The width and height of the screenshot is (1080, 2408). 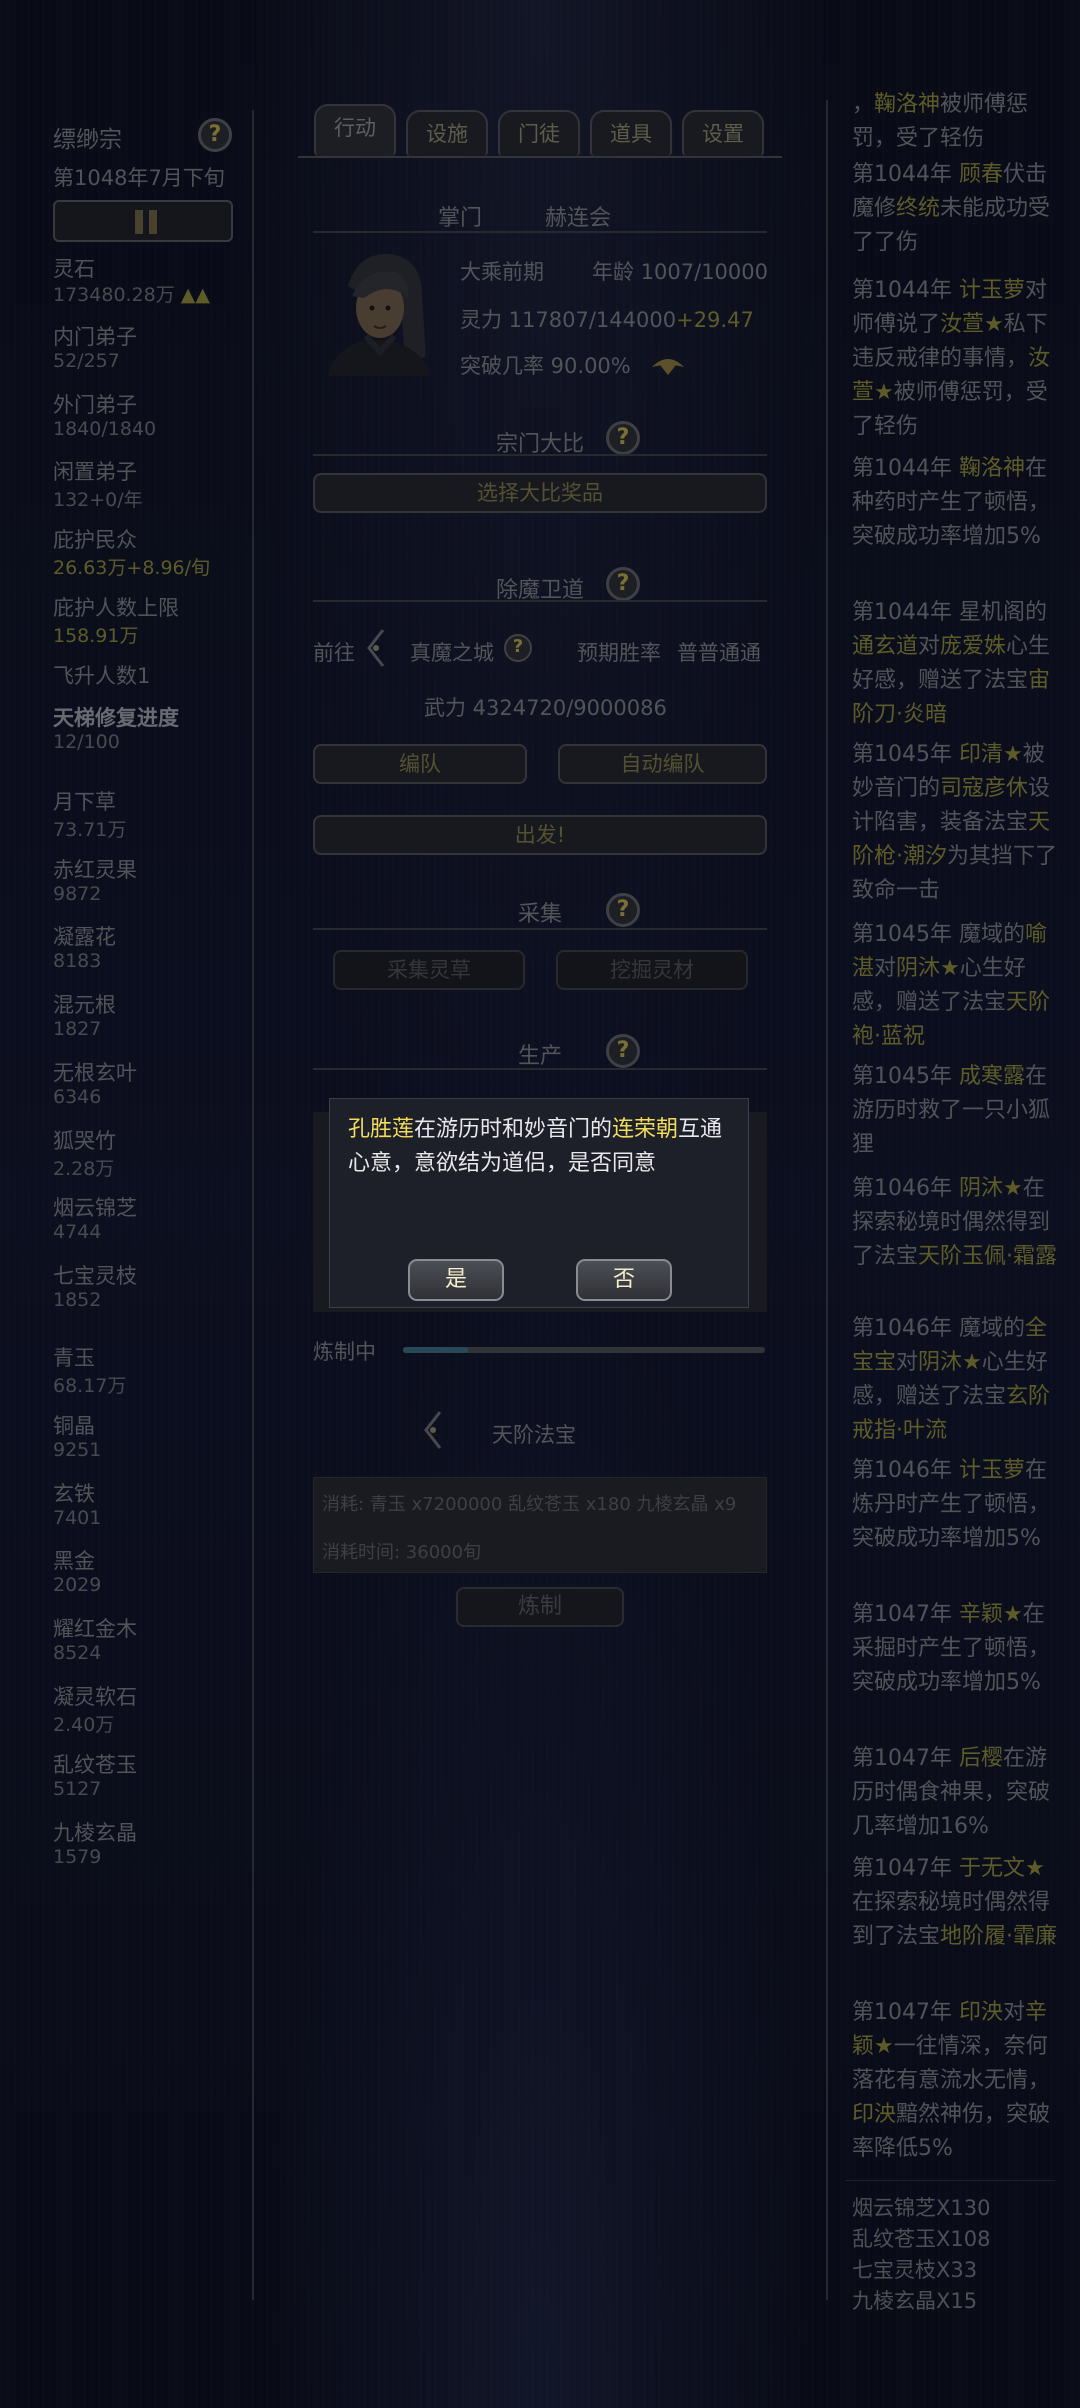 I want to click on dialog-name-1: 孔胜莲, so click(x=381, y=1129).